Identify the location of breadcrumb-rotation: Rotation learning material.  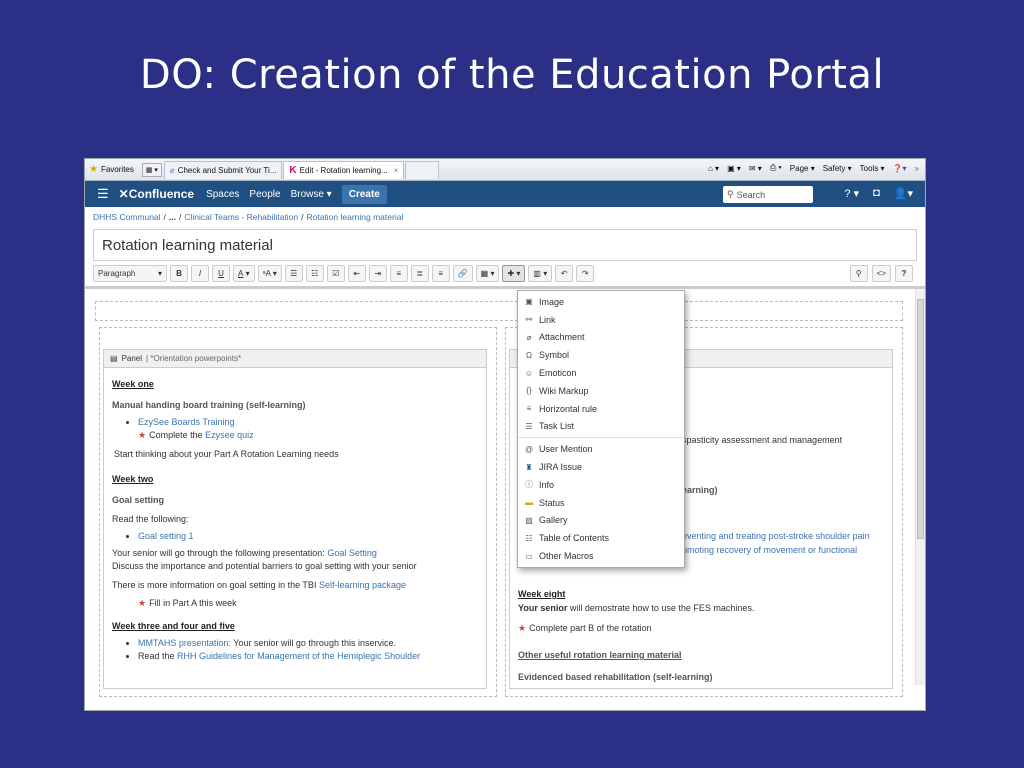
(354, 217).